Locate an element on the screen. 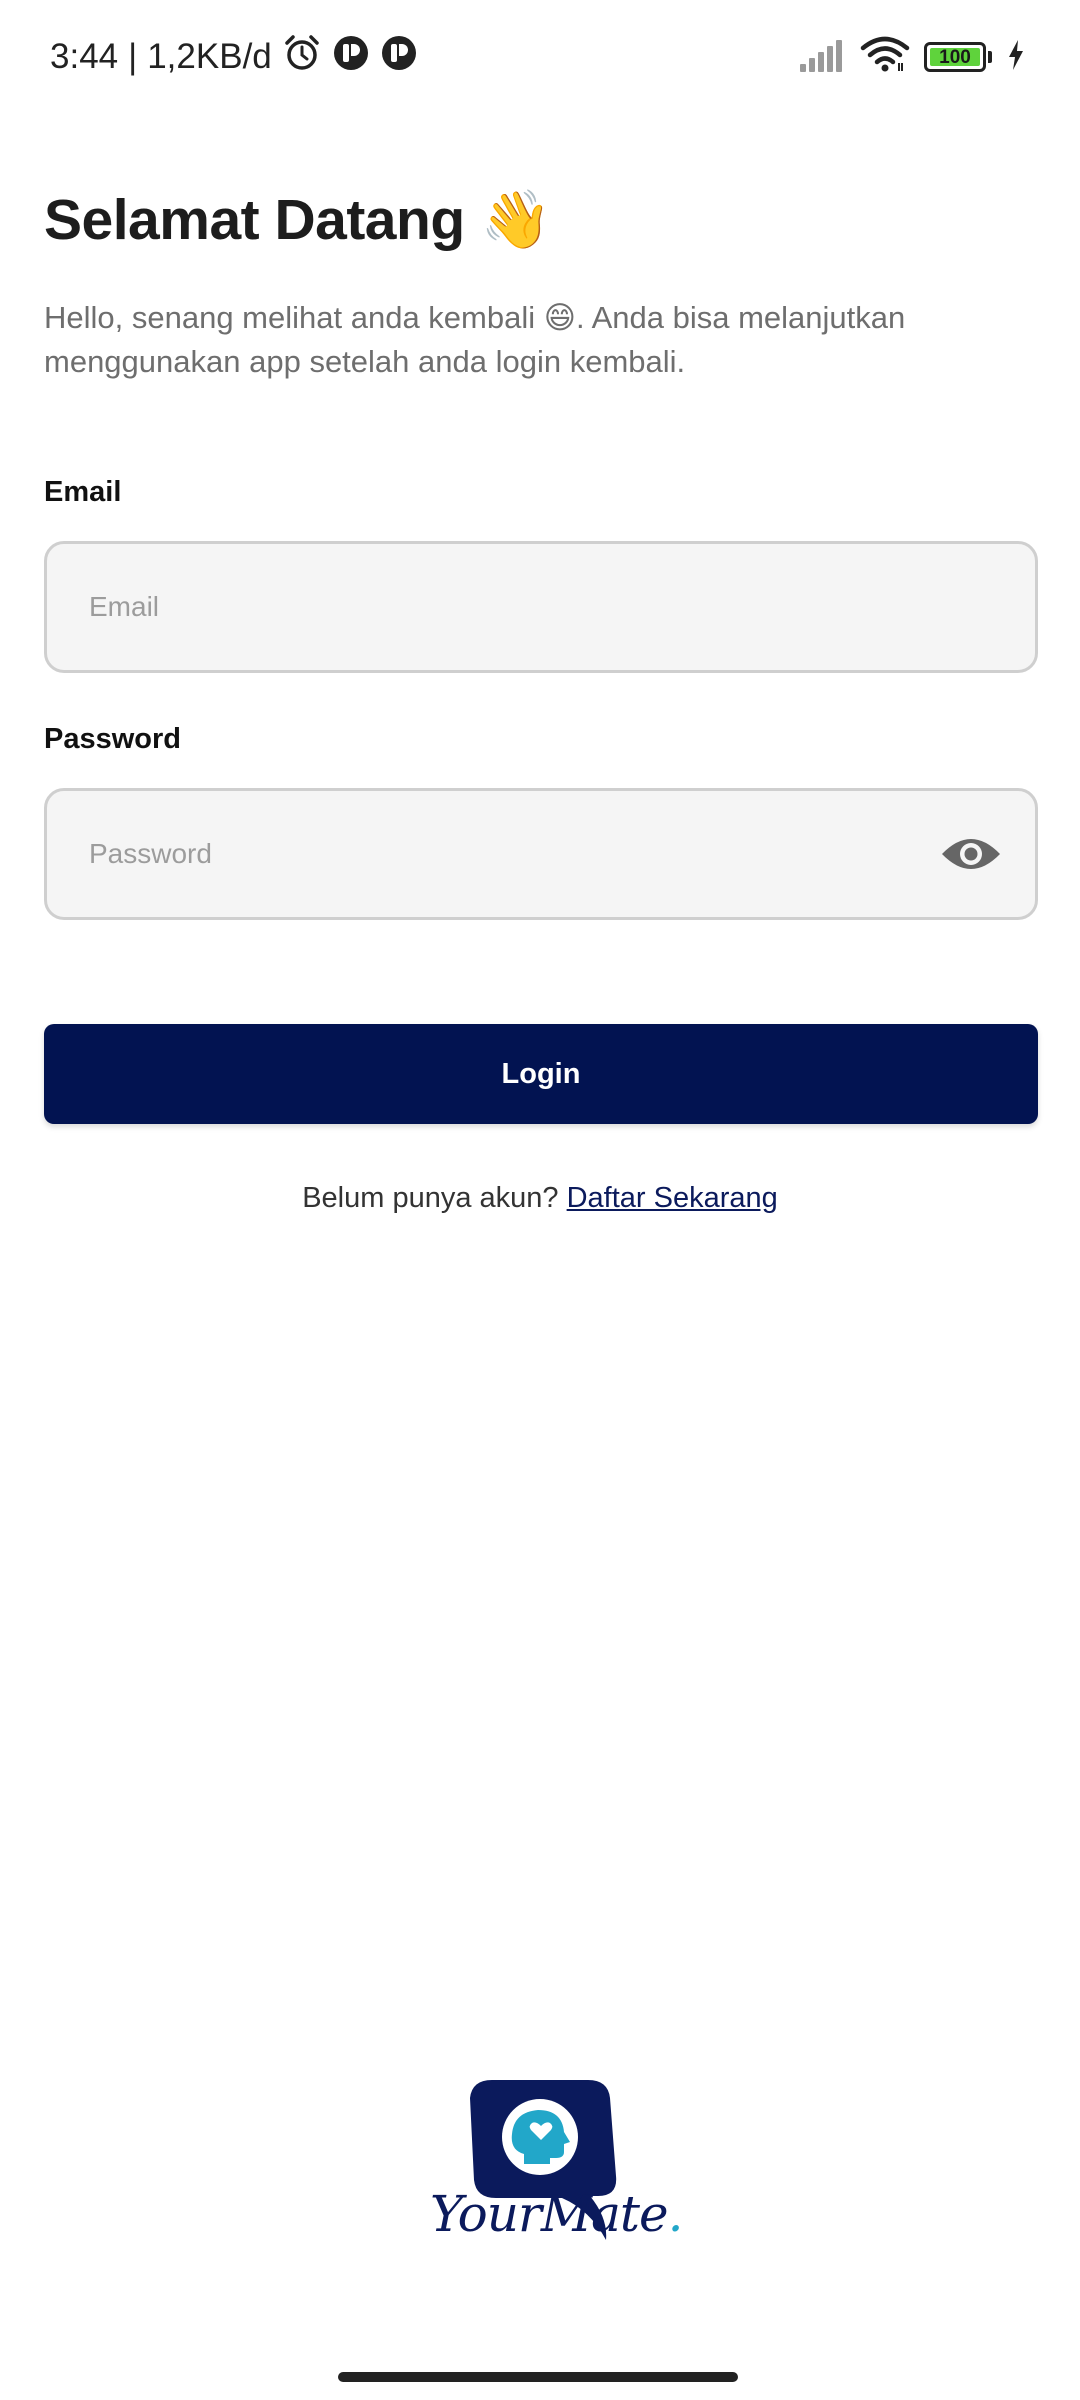 The image size is (1080, 2400). battery-cap is located at coordinates (990, 57).